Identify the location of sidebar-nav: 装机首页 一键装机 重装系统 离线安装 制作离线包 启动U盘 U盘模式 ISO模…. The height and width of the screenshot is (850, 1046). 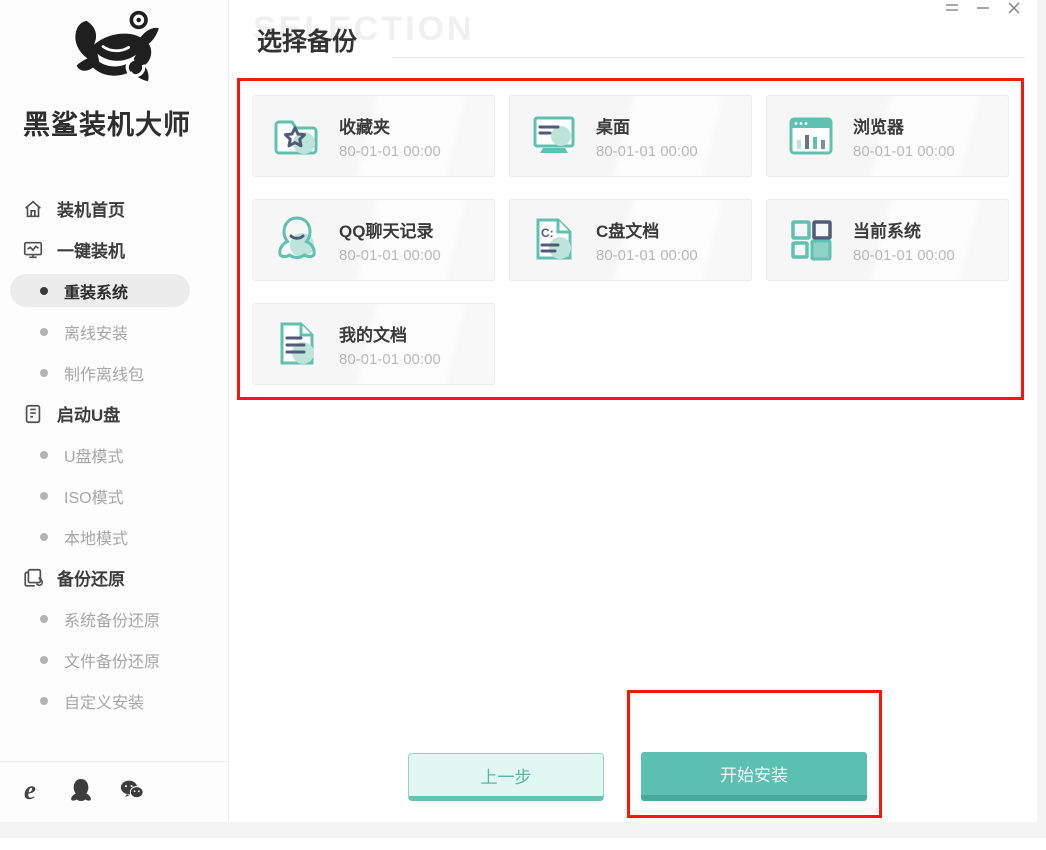
(114, 454).